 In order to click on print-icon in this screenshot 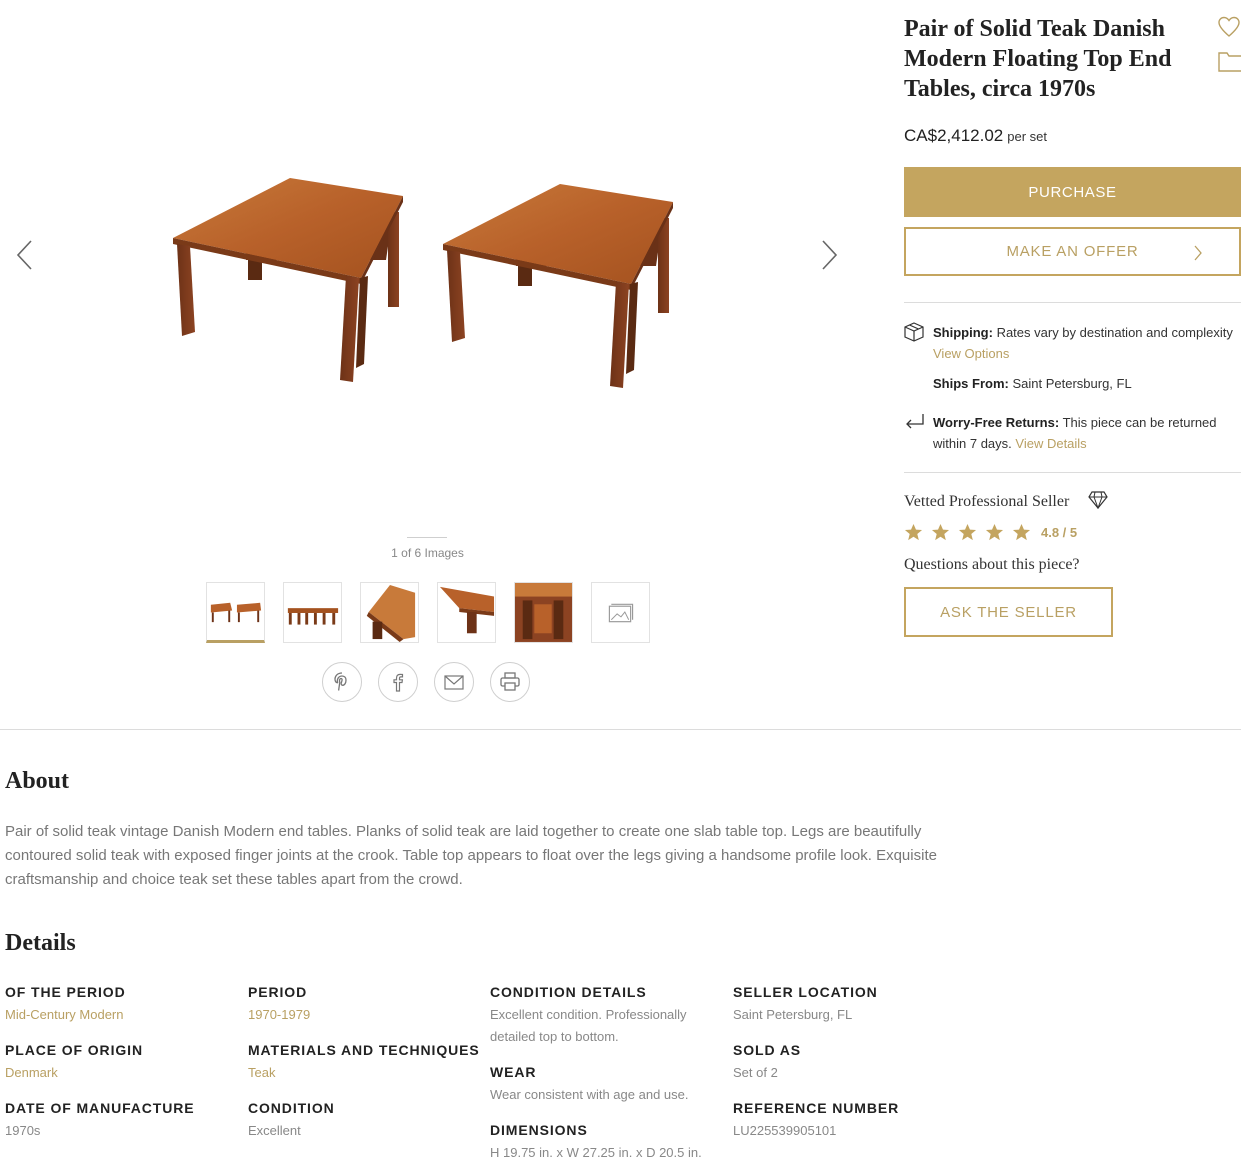, I will do `click(510, 681)`.